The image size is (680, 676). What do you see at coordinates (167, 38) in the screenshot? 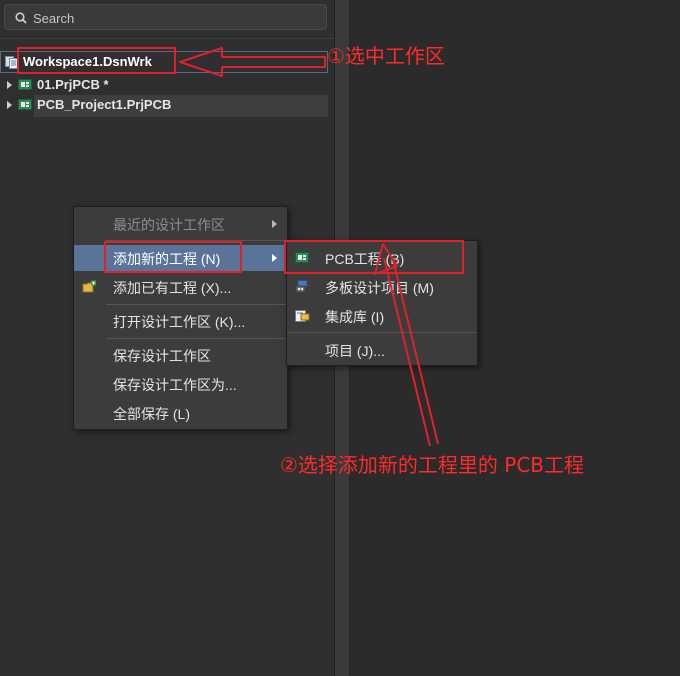
I see `divider` at bounding box center [167, 38].